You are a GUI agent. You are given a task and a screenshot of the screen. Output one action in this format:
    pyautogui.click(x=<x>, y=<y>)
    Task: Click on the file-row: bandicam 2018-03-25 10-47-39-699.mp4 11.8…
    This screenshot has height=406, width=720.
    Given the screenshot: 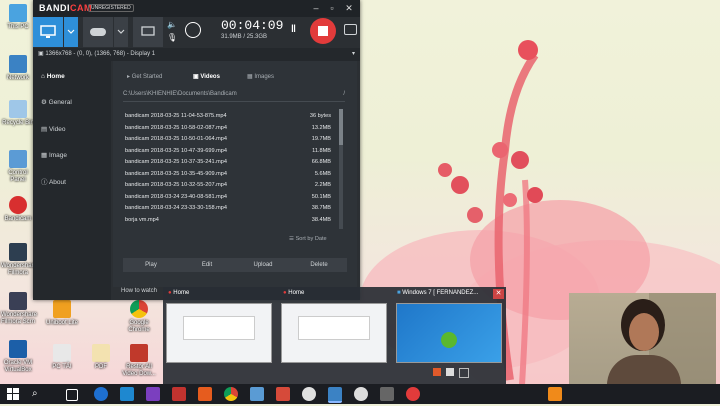 What is the action you would take?
    pyautogui.click(x=228, y=151)
    